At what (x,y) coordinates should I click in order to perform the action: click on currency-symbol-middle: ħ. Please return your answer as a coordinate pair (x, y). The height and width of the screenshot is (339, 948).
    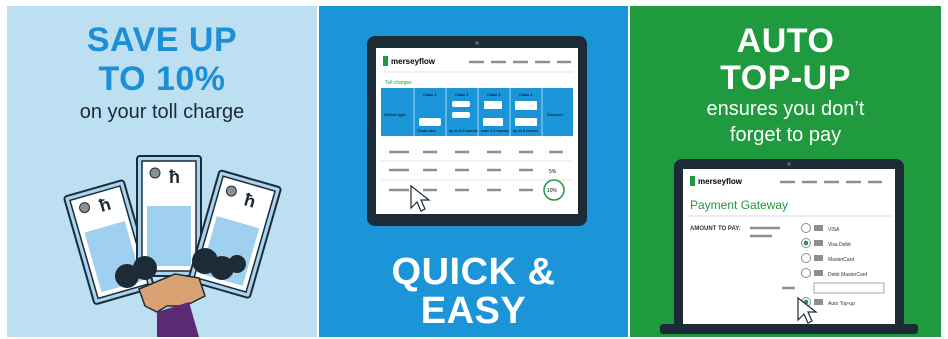
    Looking at the image, I should click on (174, 177).